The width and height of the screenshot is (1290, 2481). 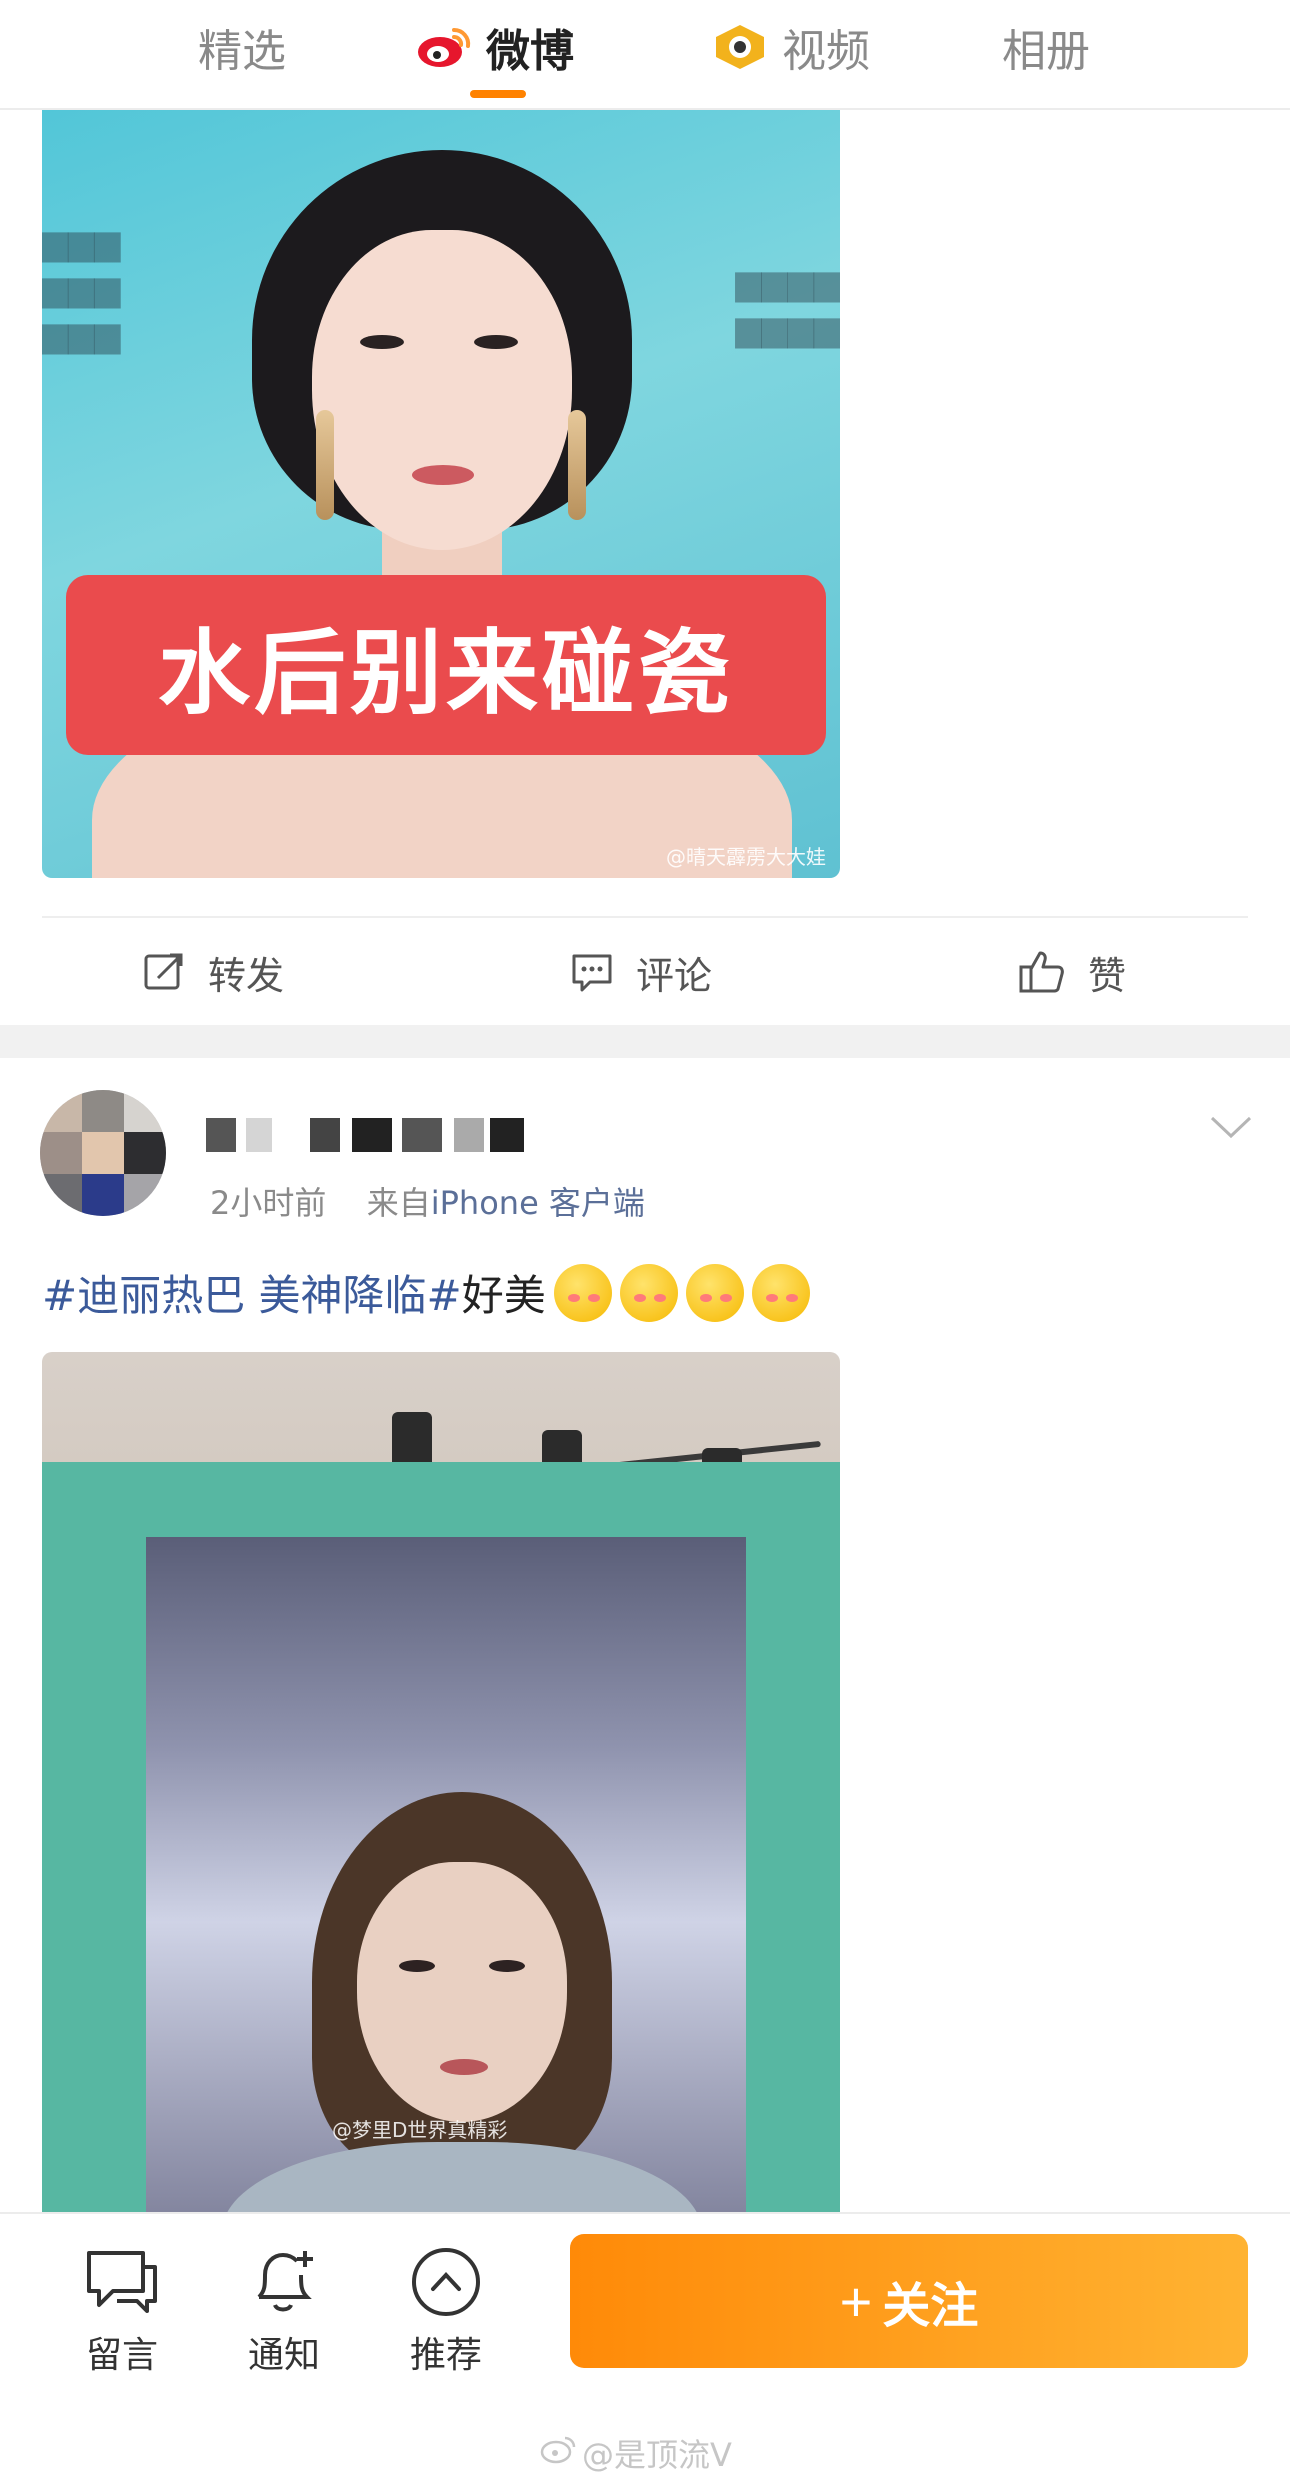 I want to click on post-separator, so click(x=645, y=1041).